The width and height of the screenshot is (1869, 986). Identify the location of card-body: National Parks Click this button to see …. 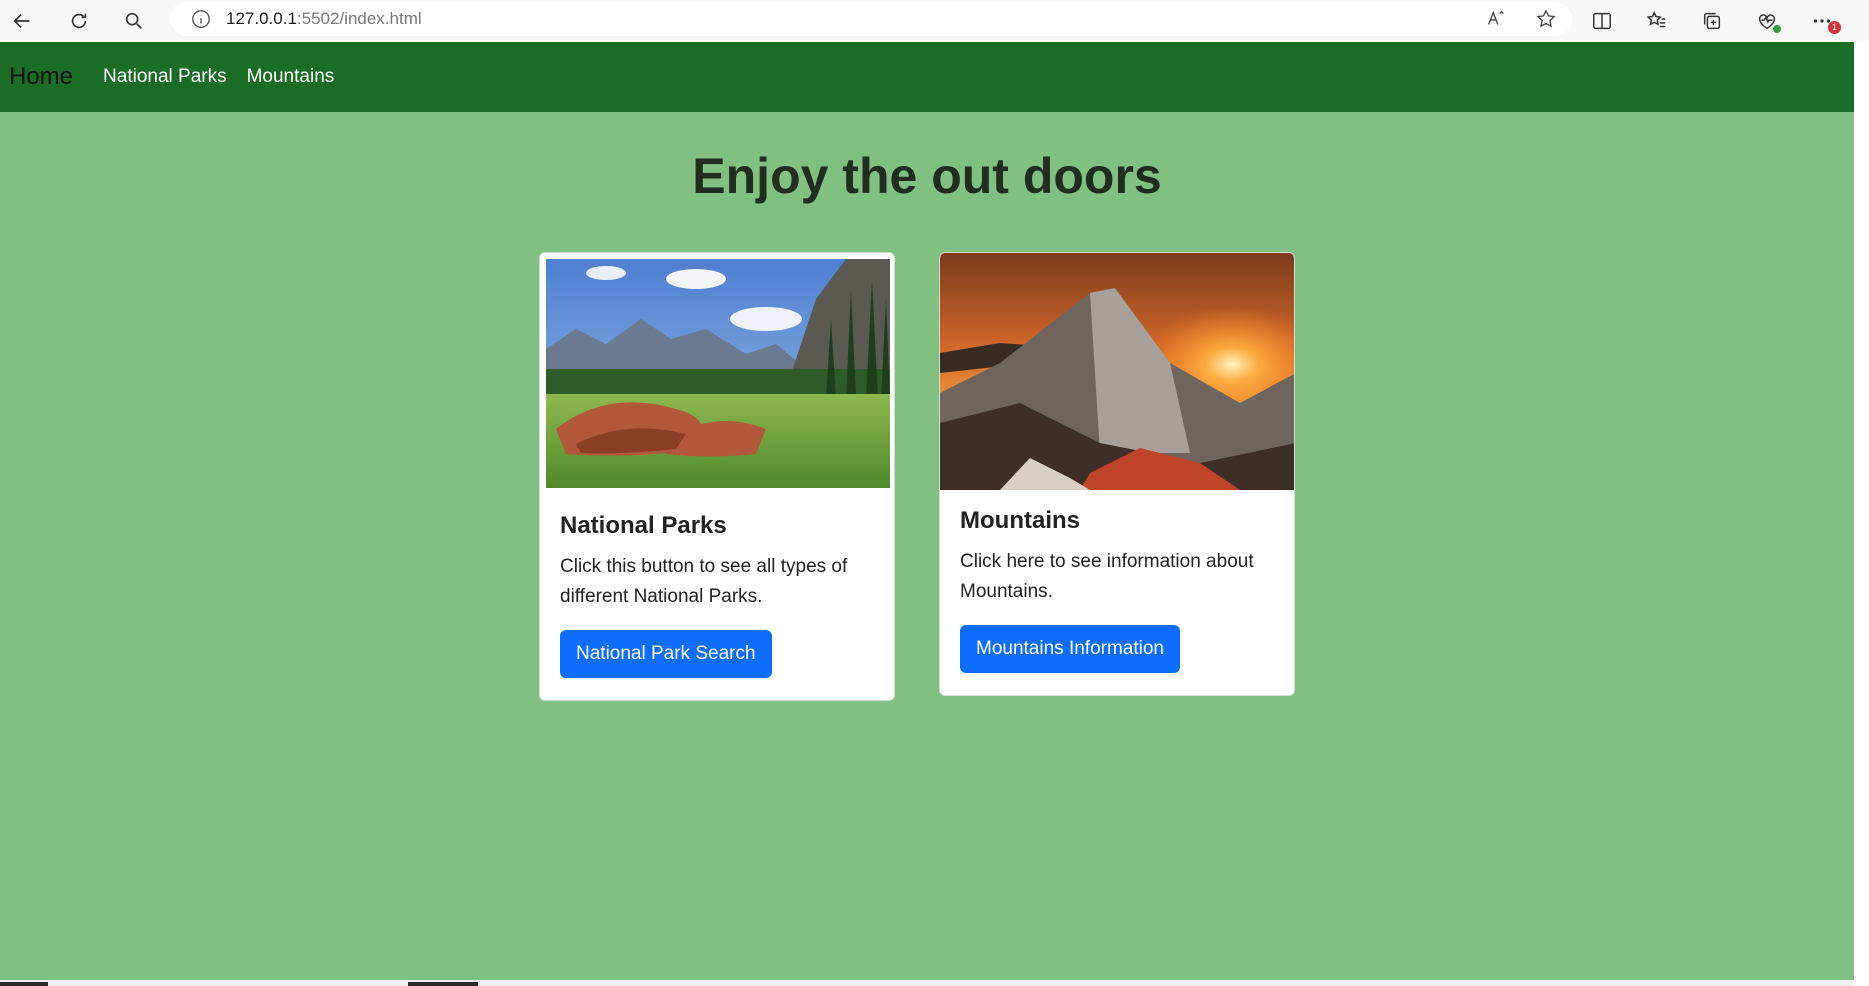
(719, 595).